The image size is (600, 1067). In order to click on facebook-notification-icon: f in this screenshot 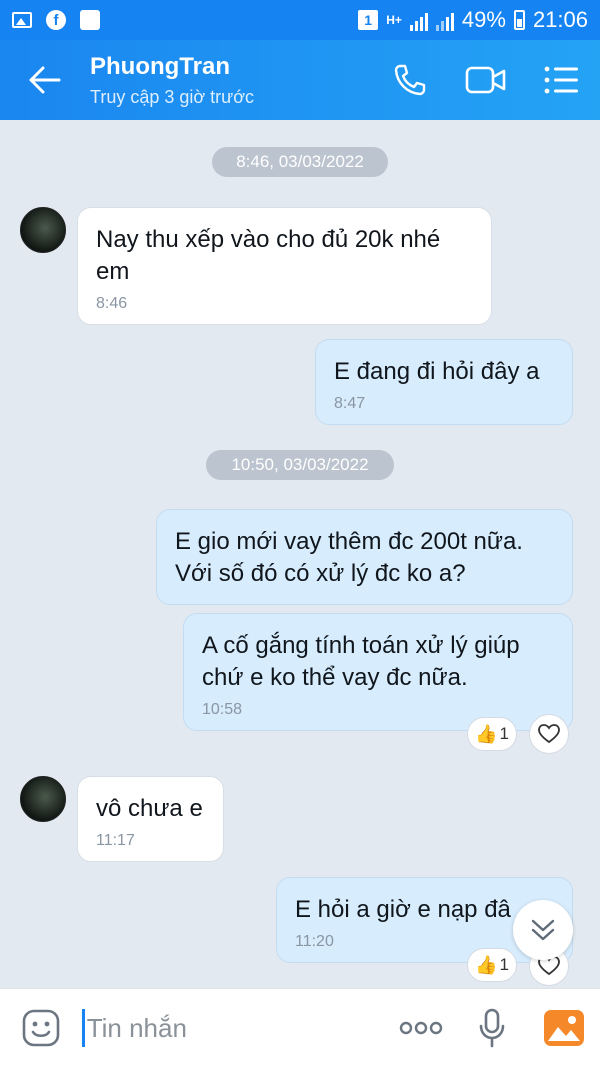, I will do `click(56, 20)`.